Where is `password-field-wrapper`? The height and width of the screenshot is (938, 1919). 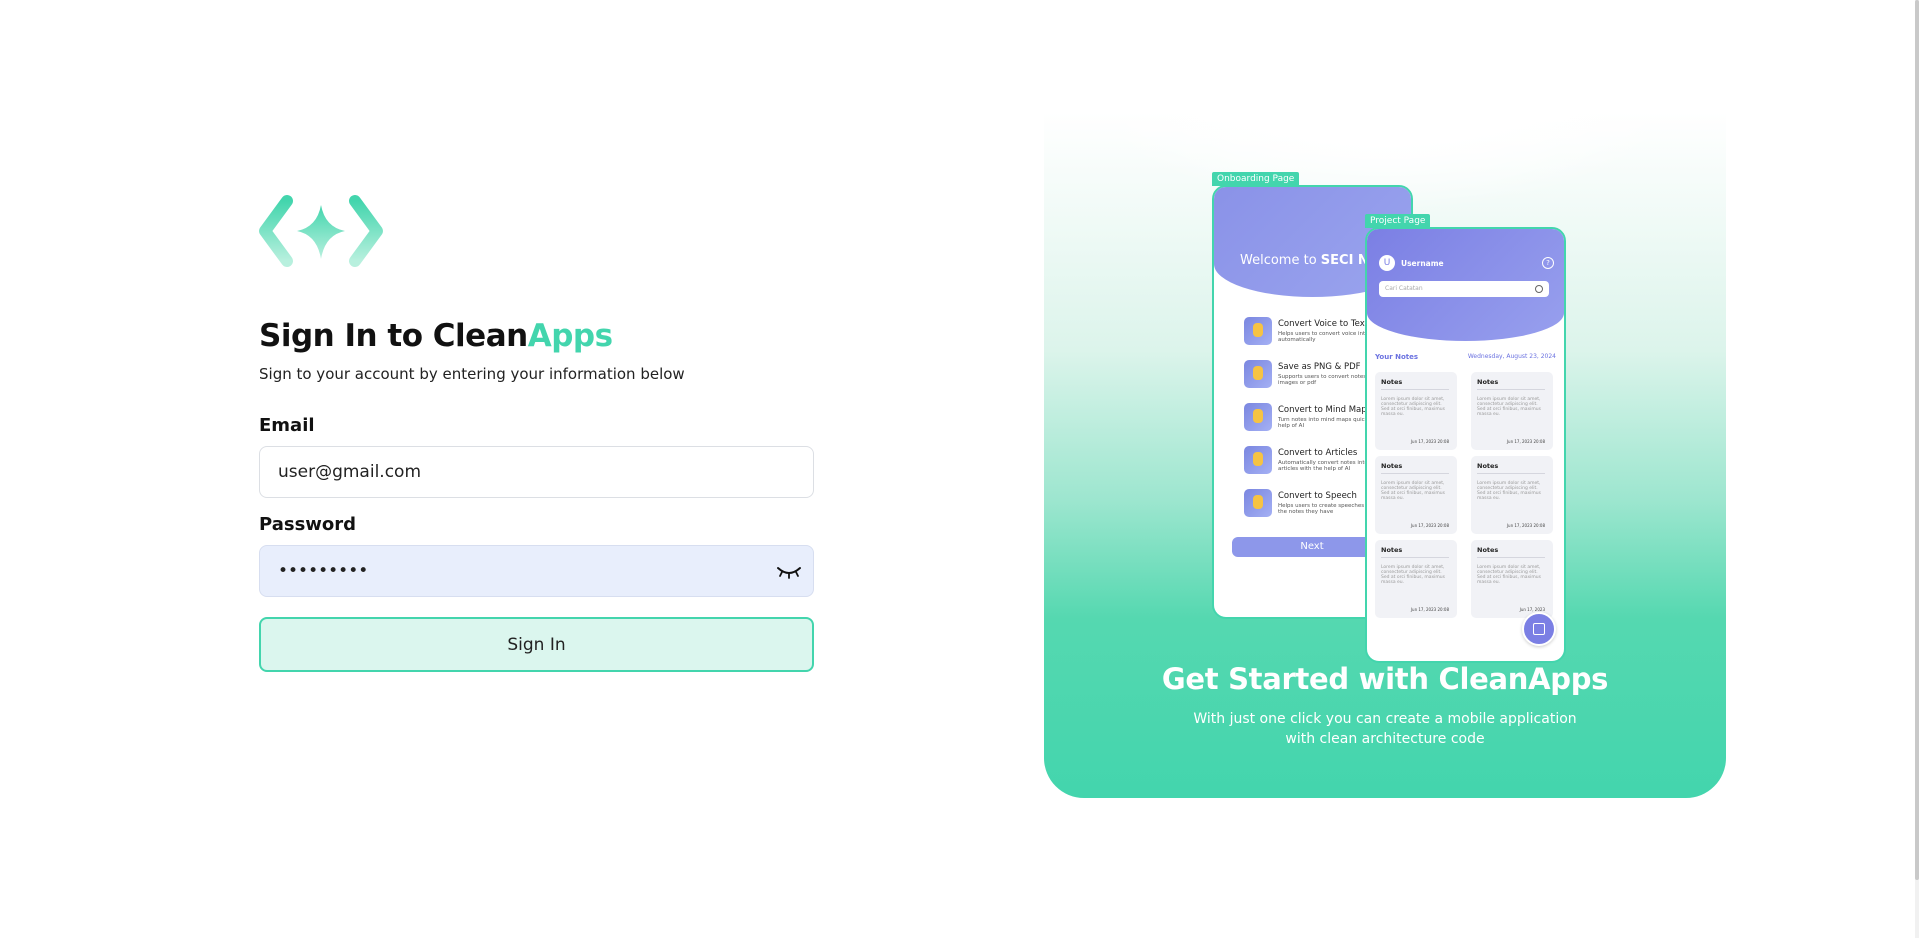
password-field-wrapper is located at coordinates (536, 571).